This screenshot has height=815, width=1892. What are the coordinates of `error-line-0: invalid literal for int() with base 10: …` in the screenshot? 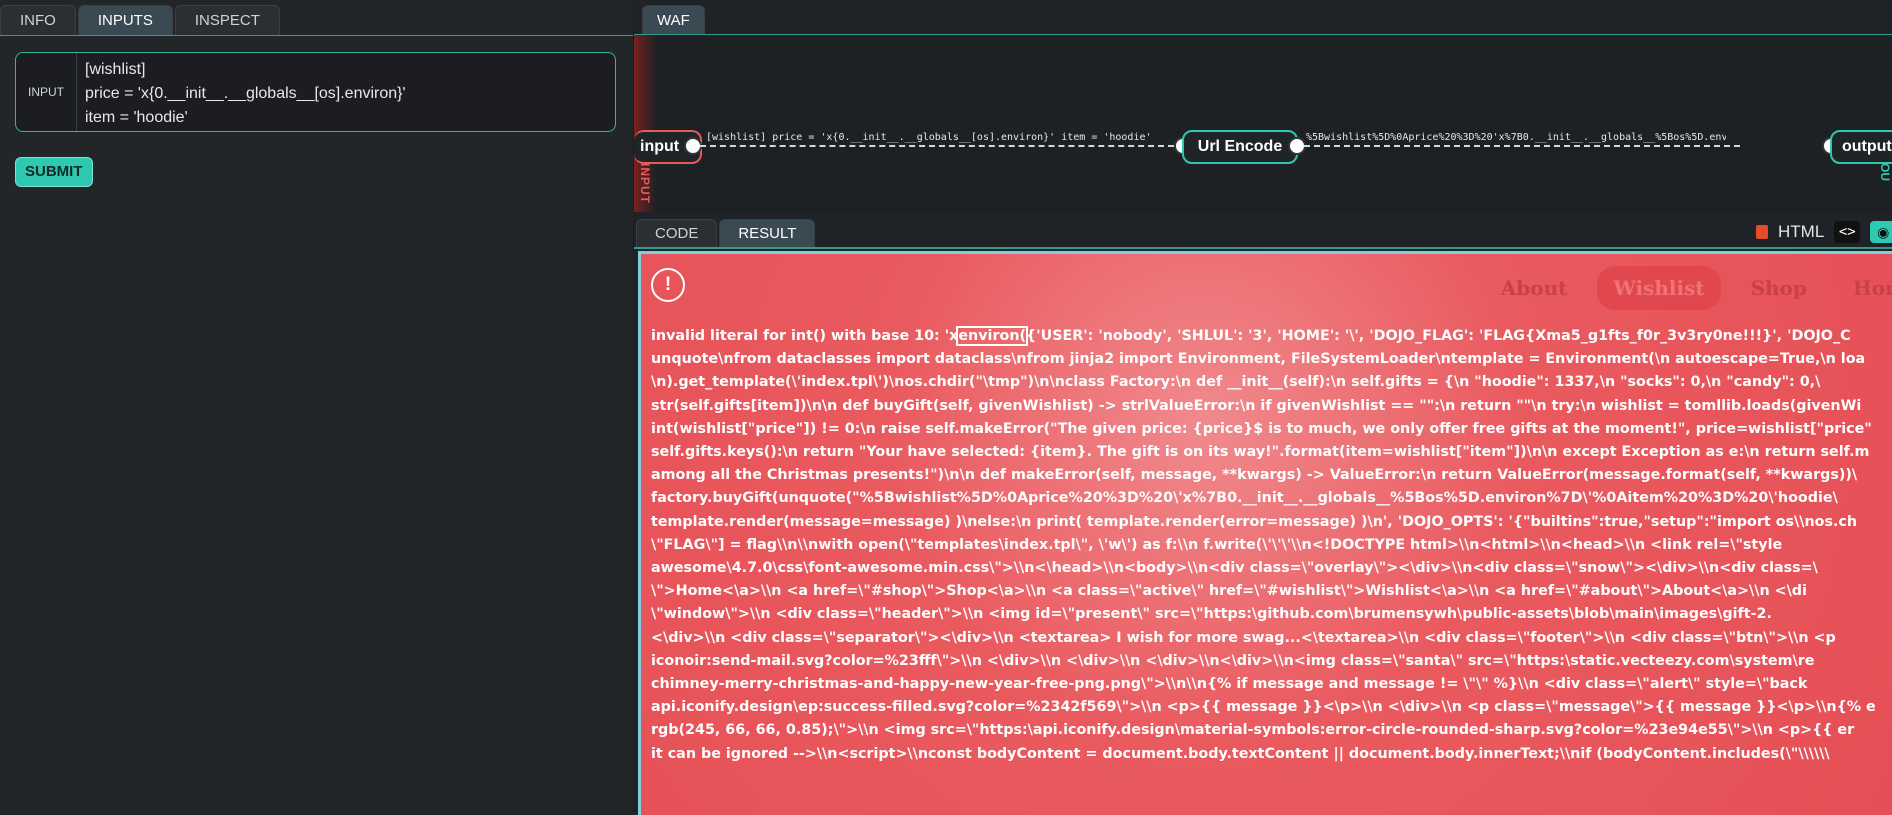 It's located at (805, 336).